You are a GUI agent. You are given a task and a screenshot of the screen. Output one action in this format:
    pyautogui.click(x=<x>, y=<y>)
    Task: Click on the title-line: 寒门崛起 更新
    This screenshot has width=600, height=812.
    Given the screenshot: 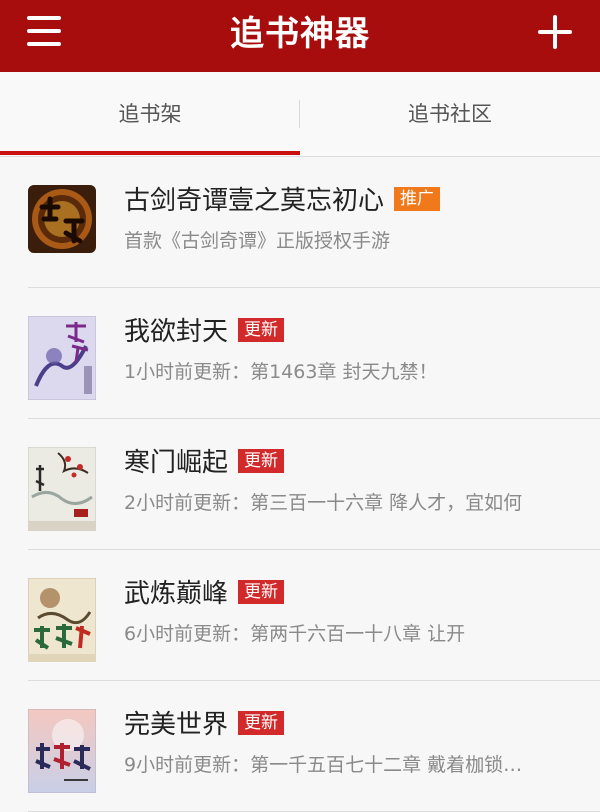 What is the action you would take?
    pyautogui.click(x=204, y=463)
    